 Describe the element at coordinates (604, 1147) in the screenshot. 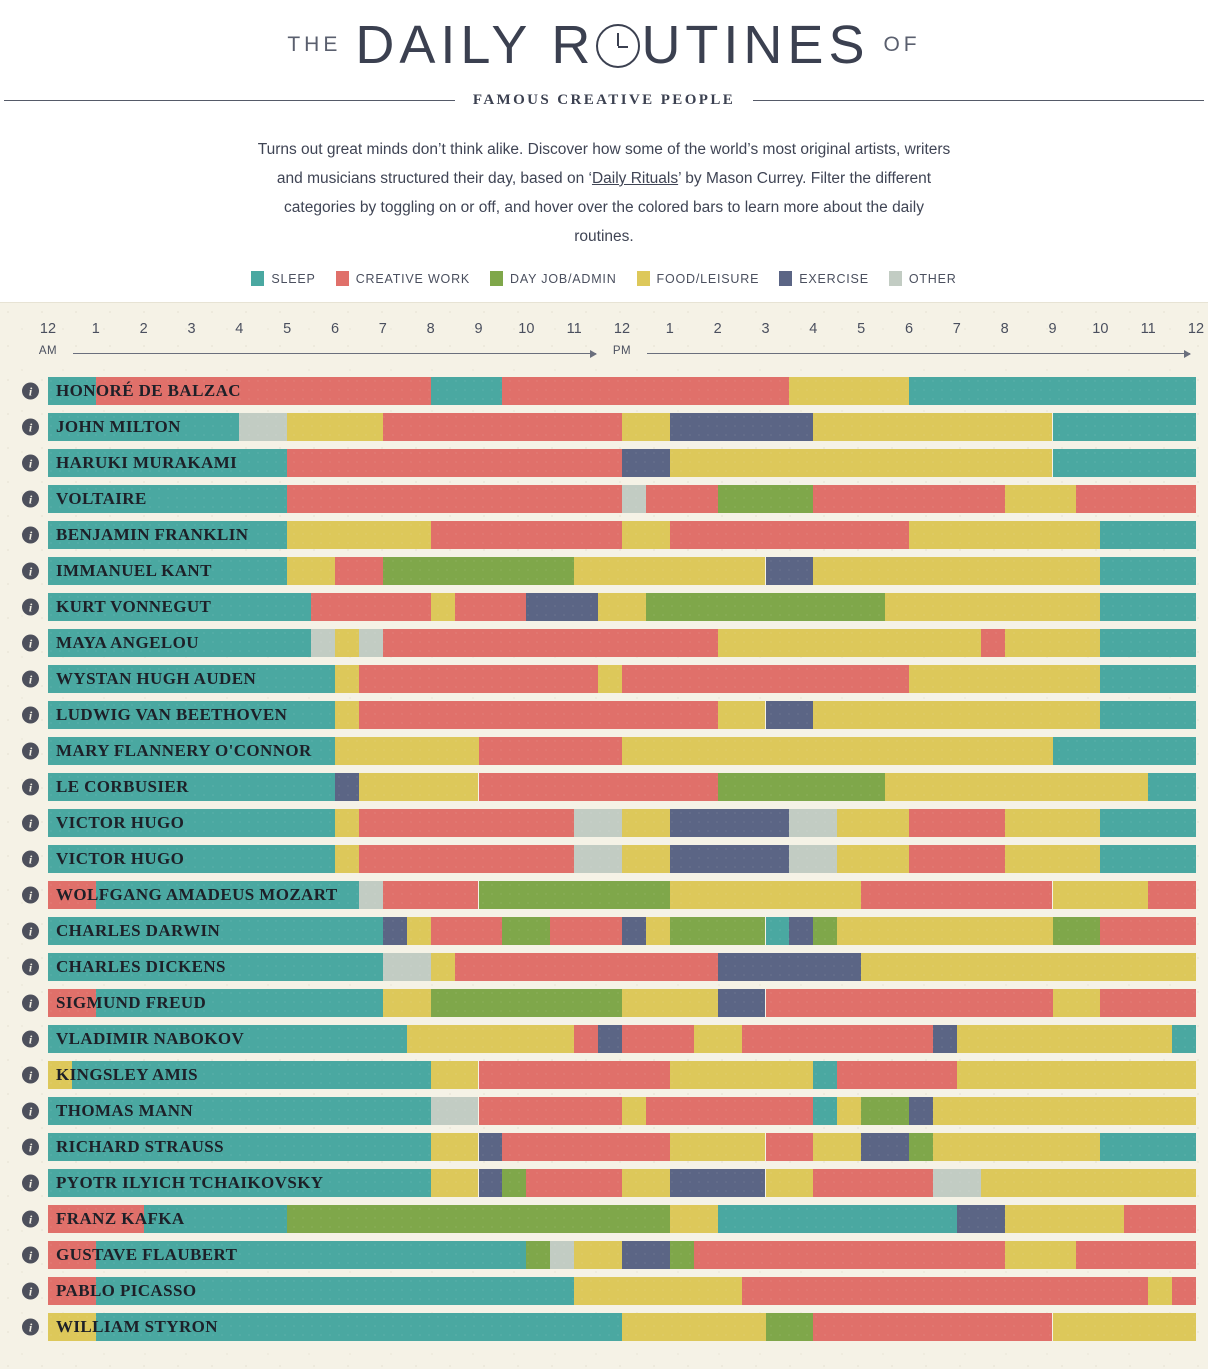

I see `routine-row: i RICHARD STRAUSS` at that location.